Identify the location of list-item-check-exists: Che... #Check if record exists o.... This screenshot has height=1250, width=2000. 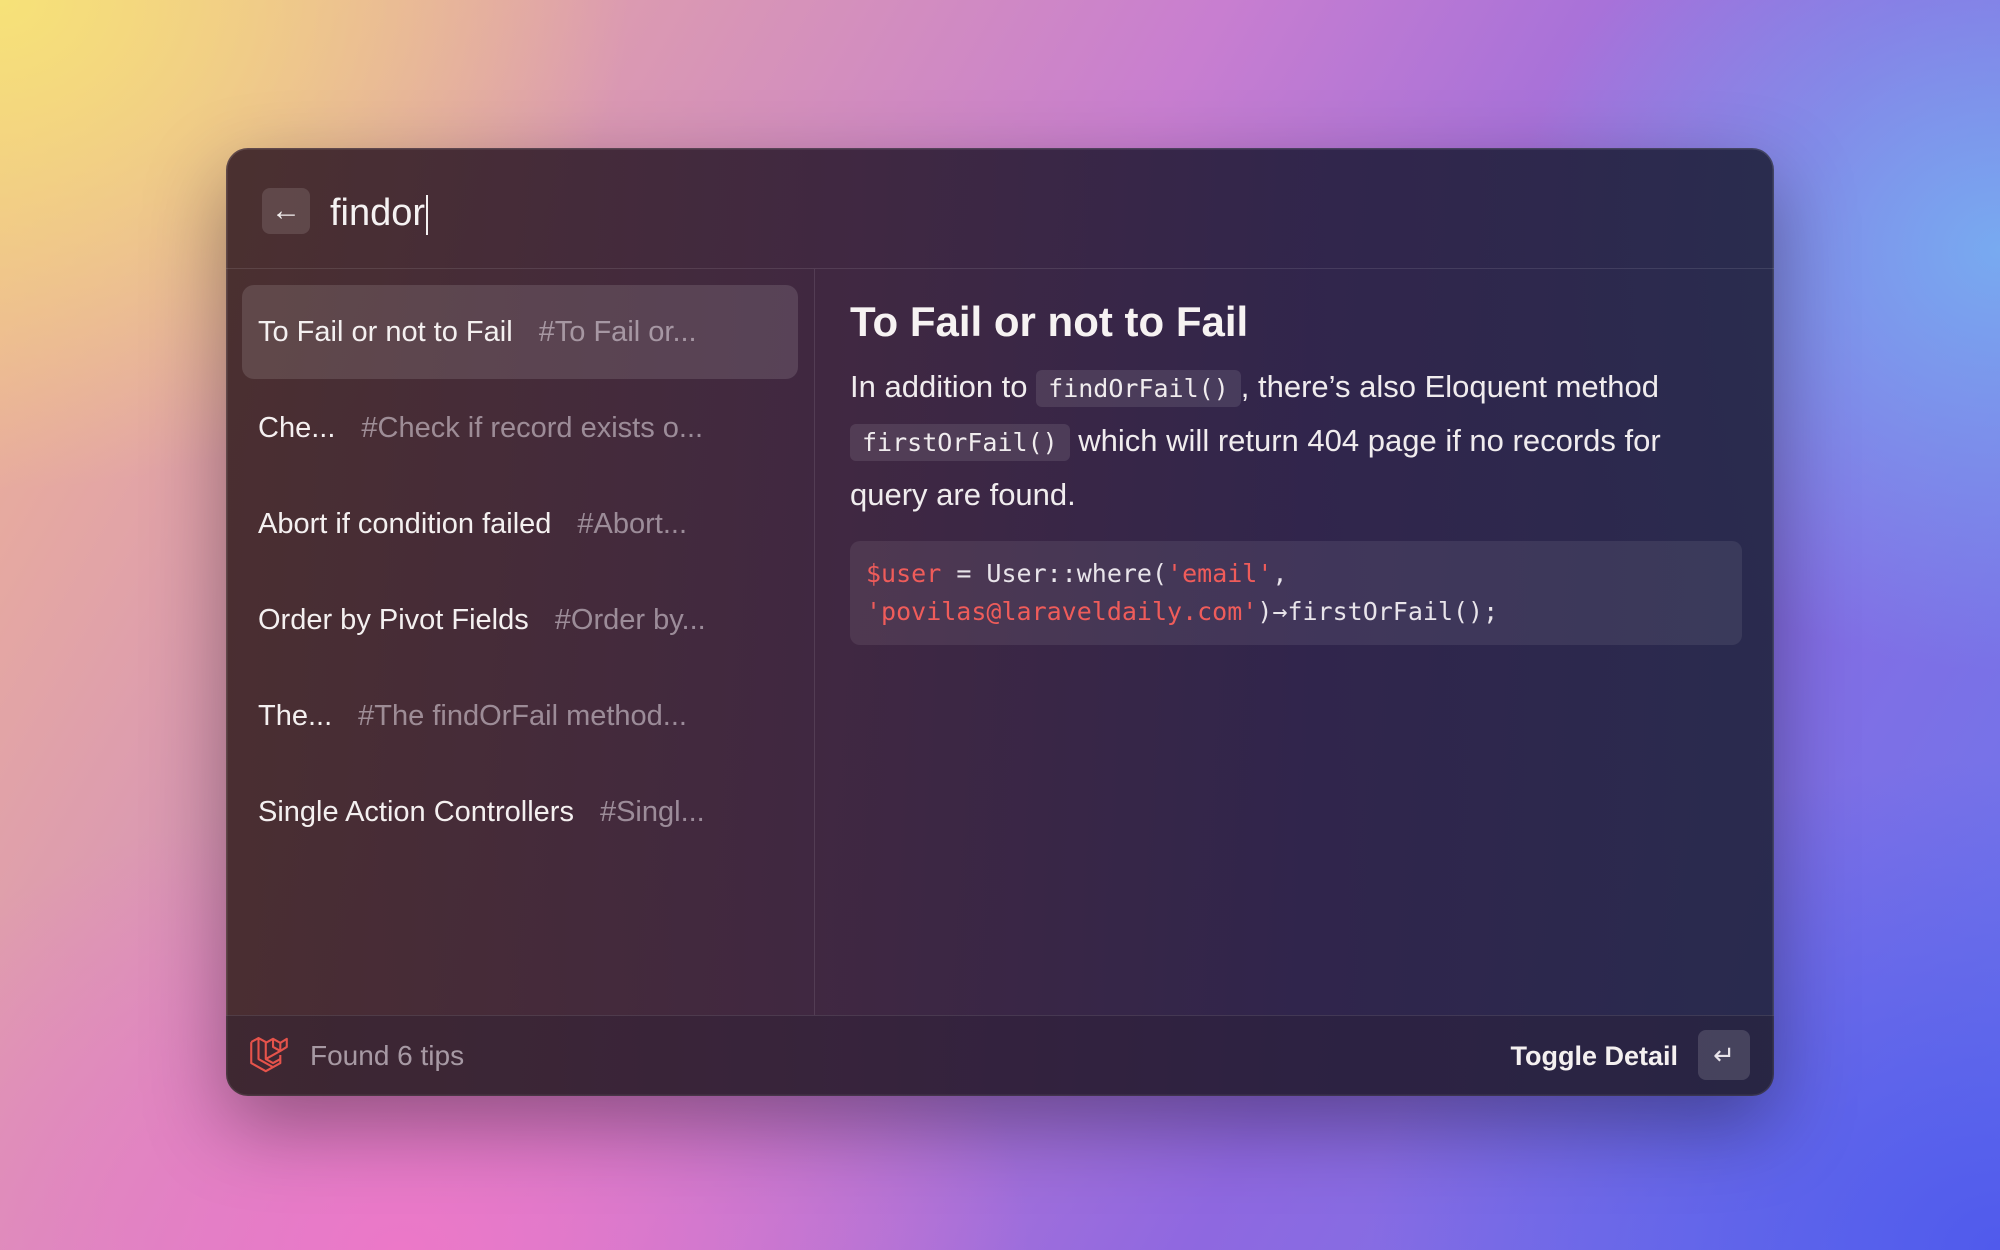
(520, 428).